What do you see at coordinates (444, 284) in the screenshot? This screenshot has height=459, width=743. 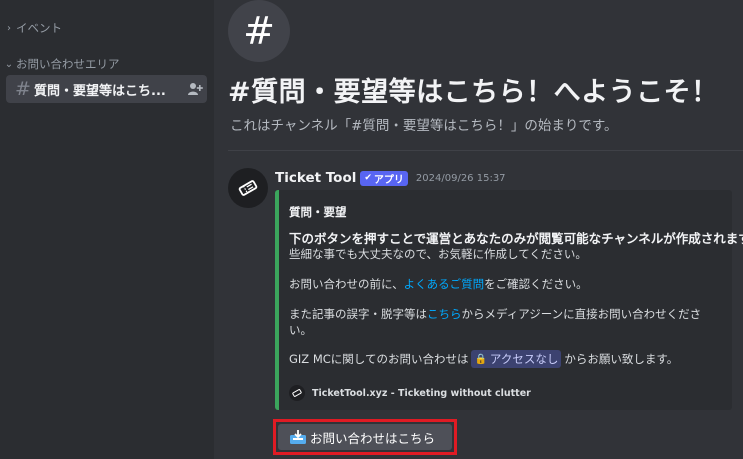 I see `faq-link: よくあるご質問` at bounding box center [444, 284].